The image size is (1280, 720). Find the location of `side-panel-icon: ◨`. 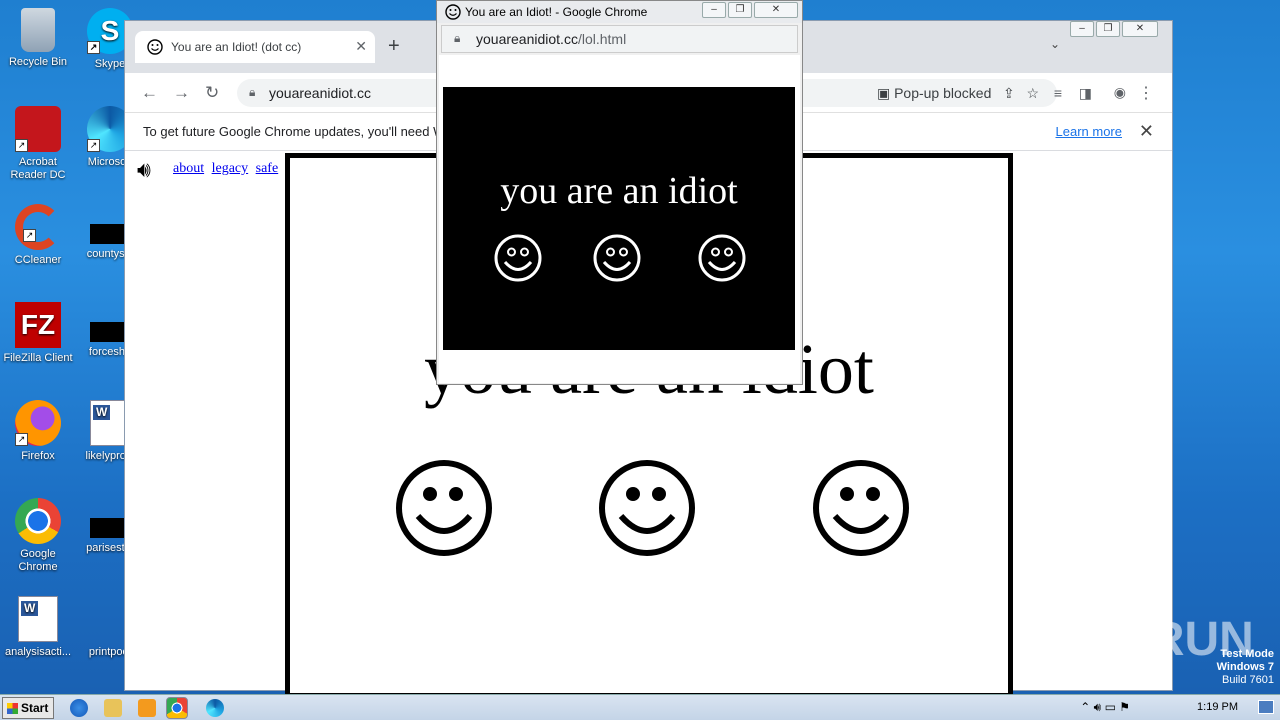

side-panel-icon: ◨ is located at coordinates (1085, 93).